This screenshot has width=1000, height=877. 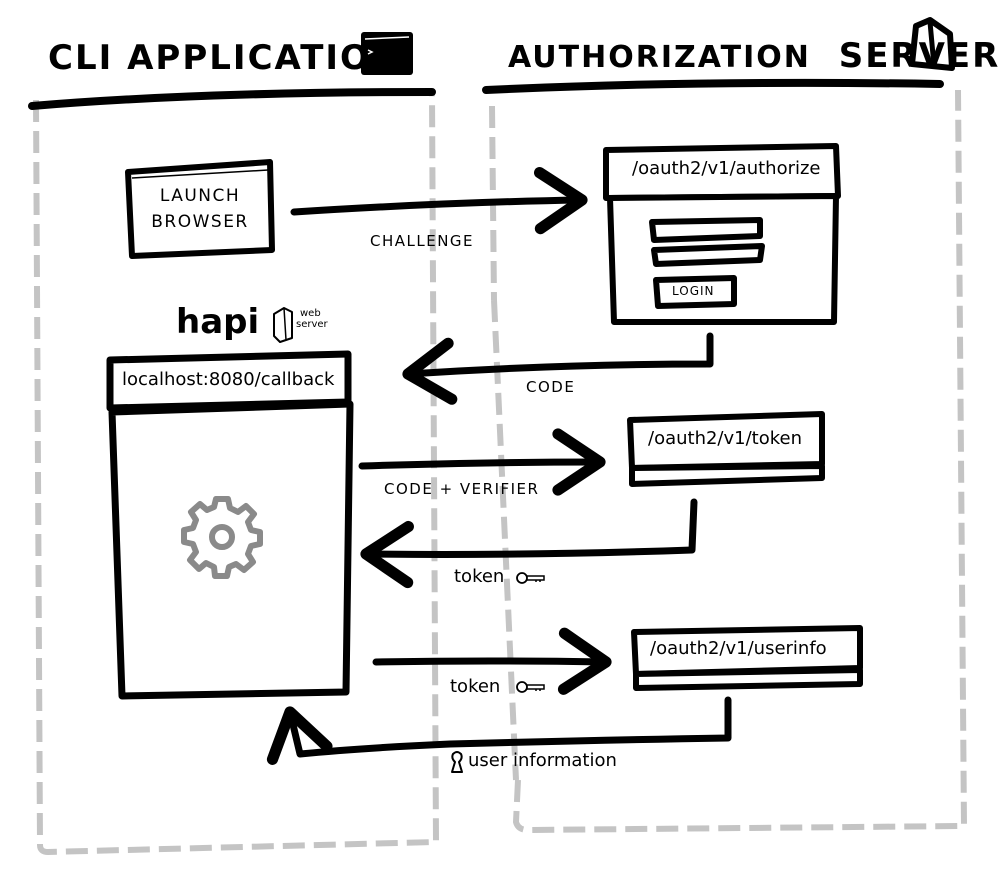 I want to click on arrow-token-response, so click(x=529, y=543).